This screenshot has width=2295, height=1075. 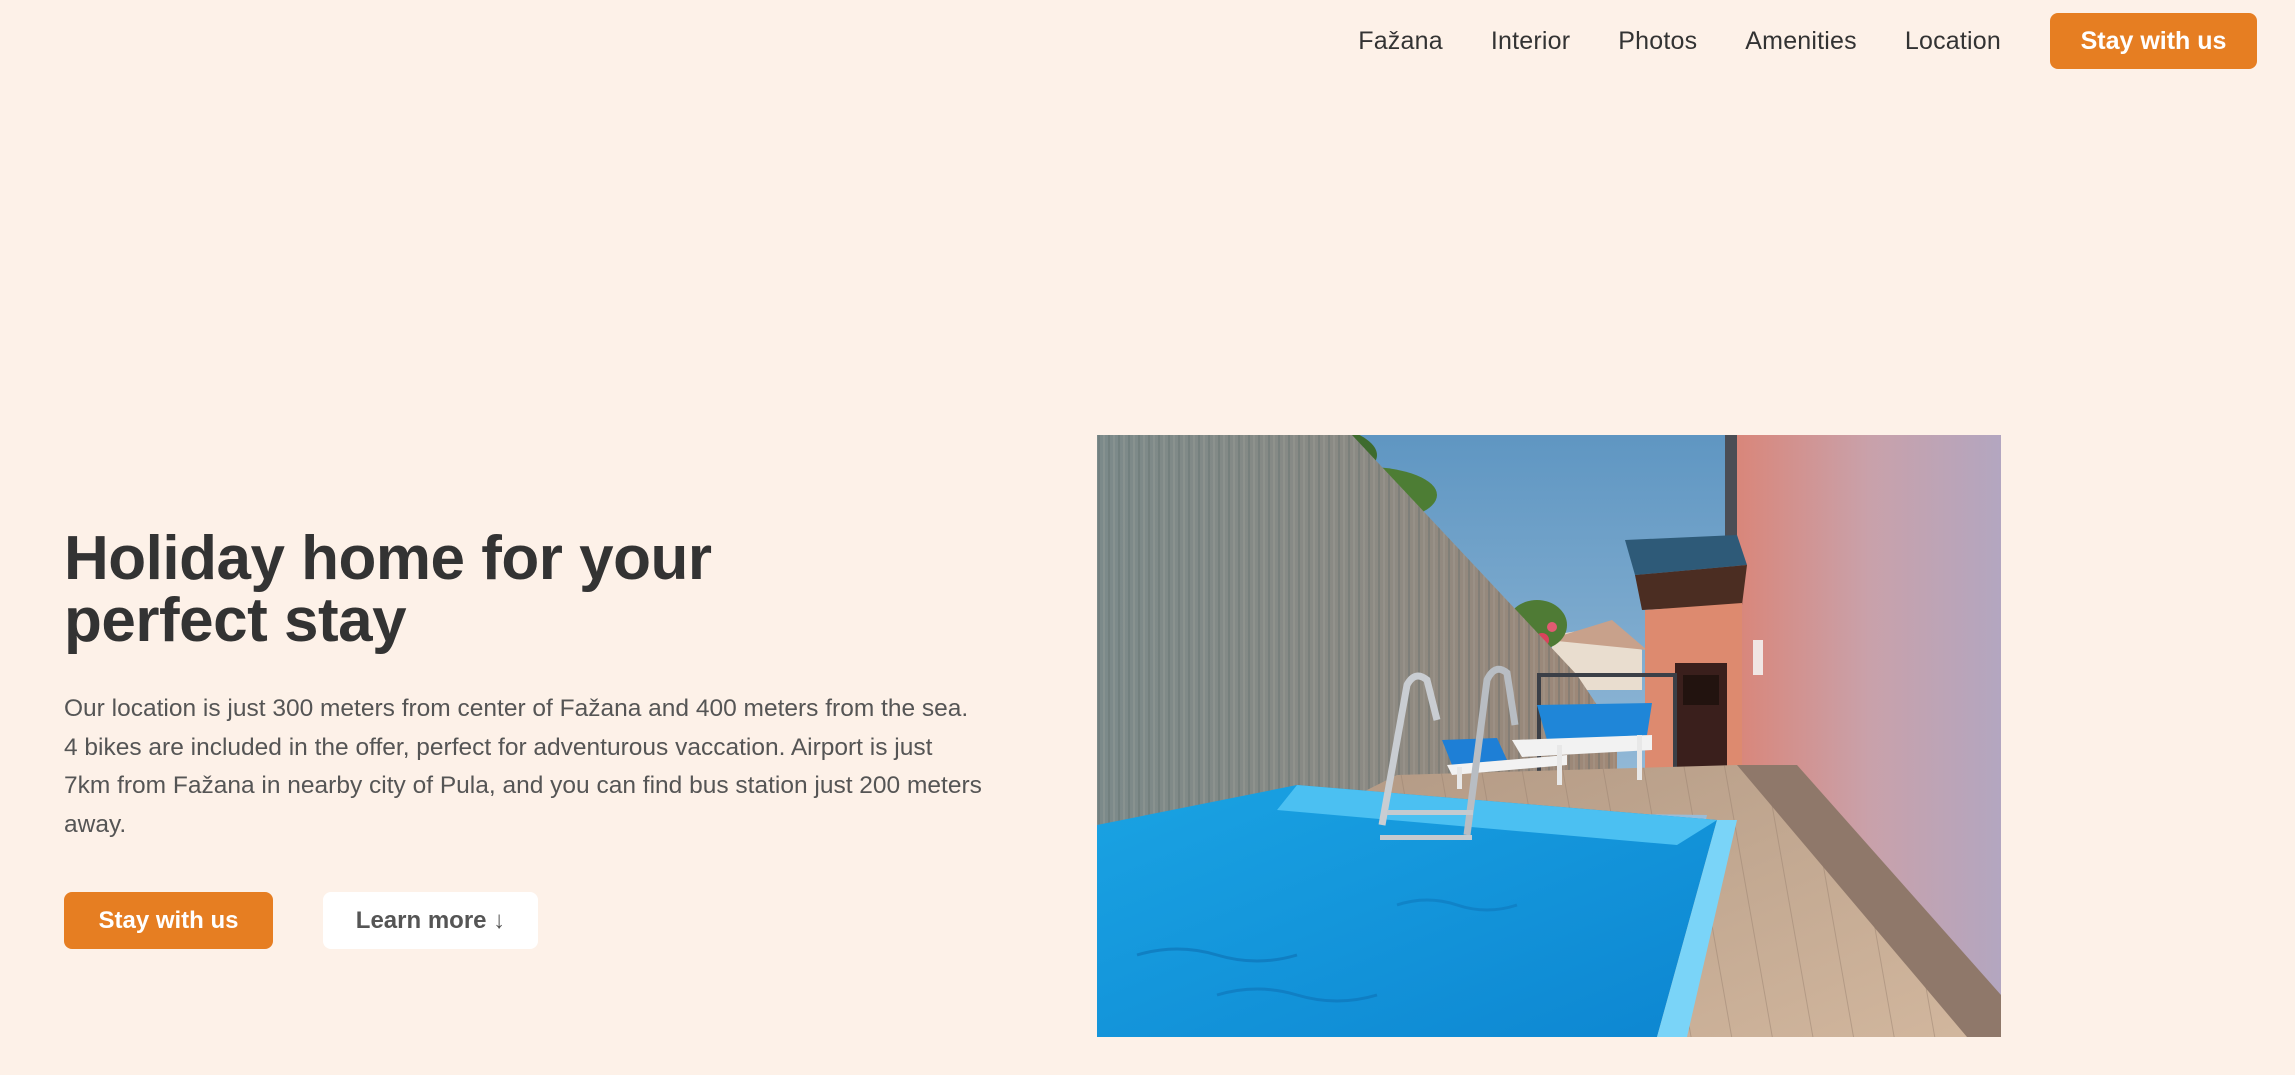 I want to click on hero-title: Holiday home for your perfect stay, so click(x=388, y=589).